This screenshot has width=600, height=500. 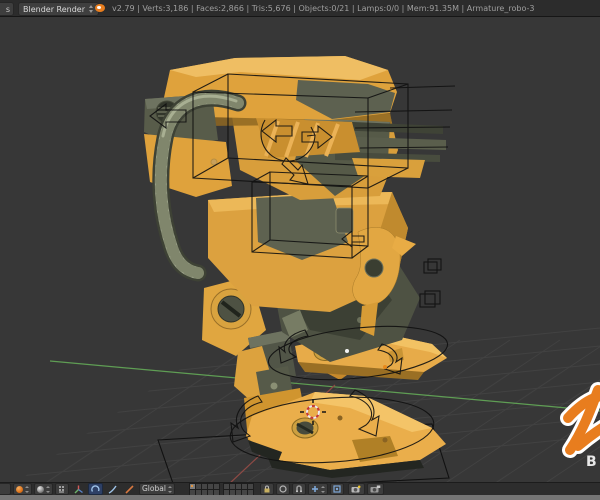 I want to click on opengl-render-still-button, so click(x=356, y=489).